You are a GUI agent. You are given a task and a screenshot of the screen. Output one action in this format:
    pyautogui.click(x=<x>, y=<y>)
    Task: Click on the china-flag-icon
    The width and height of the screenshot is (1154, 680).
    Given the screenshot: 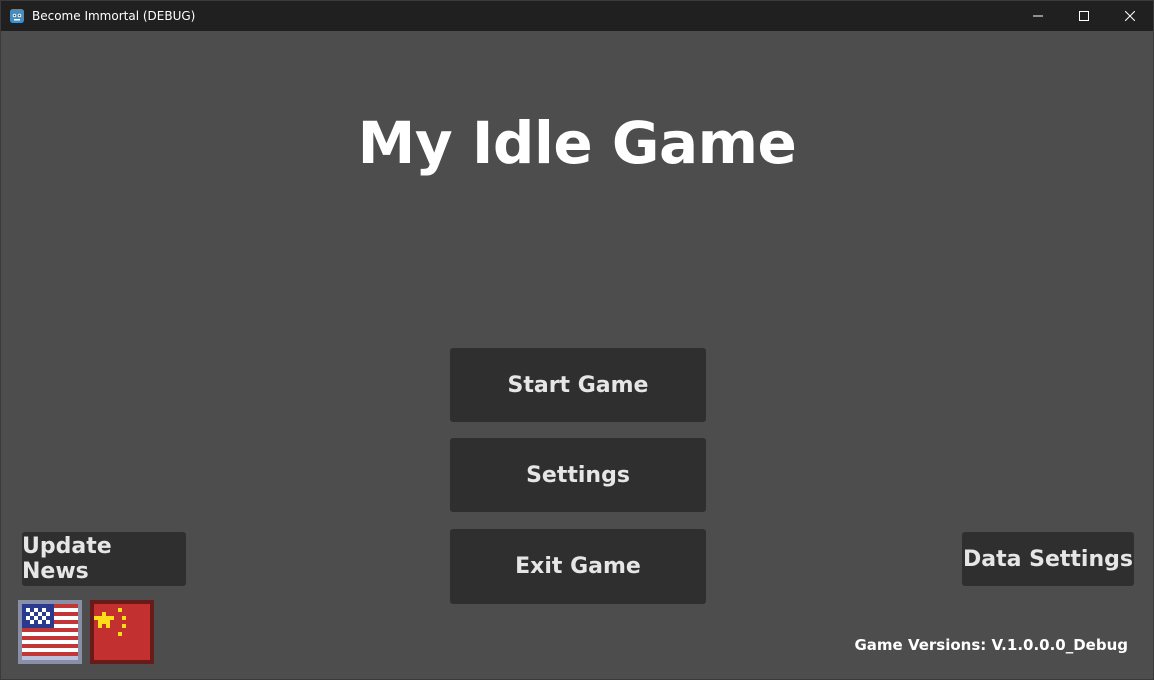 What is the action you would take?
    pyautogui.click(x=122, y=632)
    